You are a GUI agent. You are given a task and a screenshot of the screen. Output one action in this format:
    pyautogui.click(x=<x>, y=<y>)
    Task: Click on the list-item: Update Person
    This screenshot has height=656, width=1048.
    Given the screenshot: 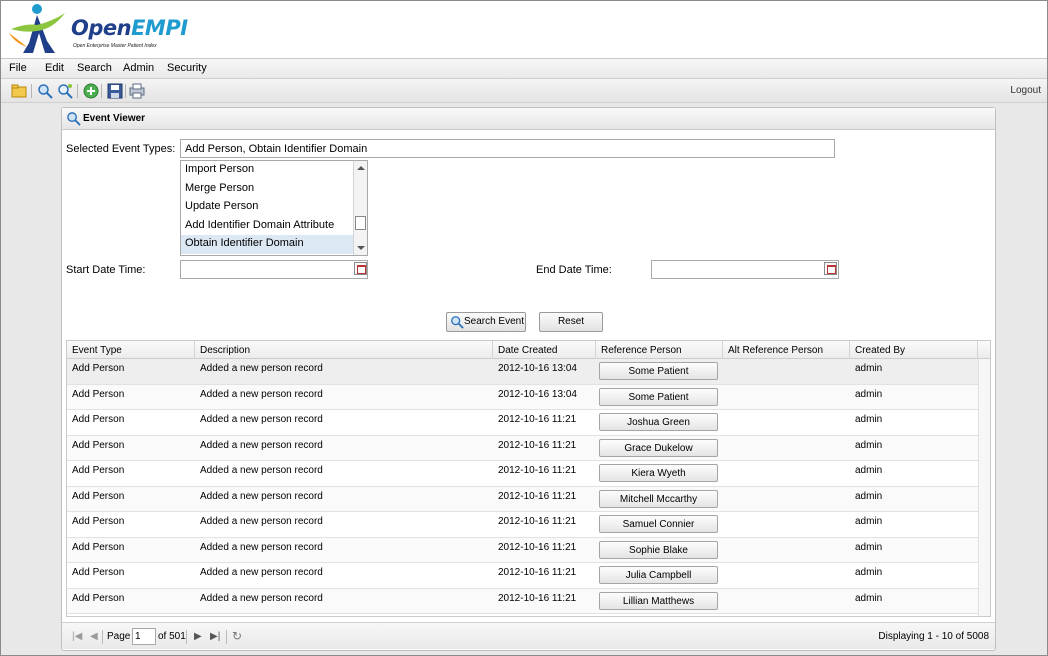 What is the action you would take?
    pyautogui.click(x=274, y=207)
    